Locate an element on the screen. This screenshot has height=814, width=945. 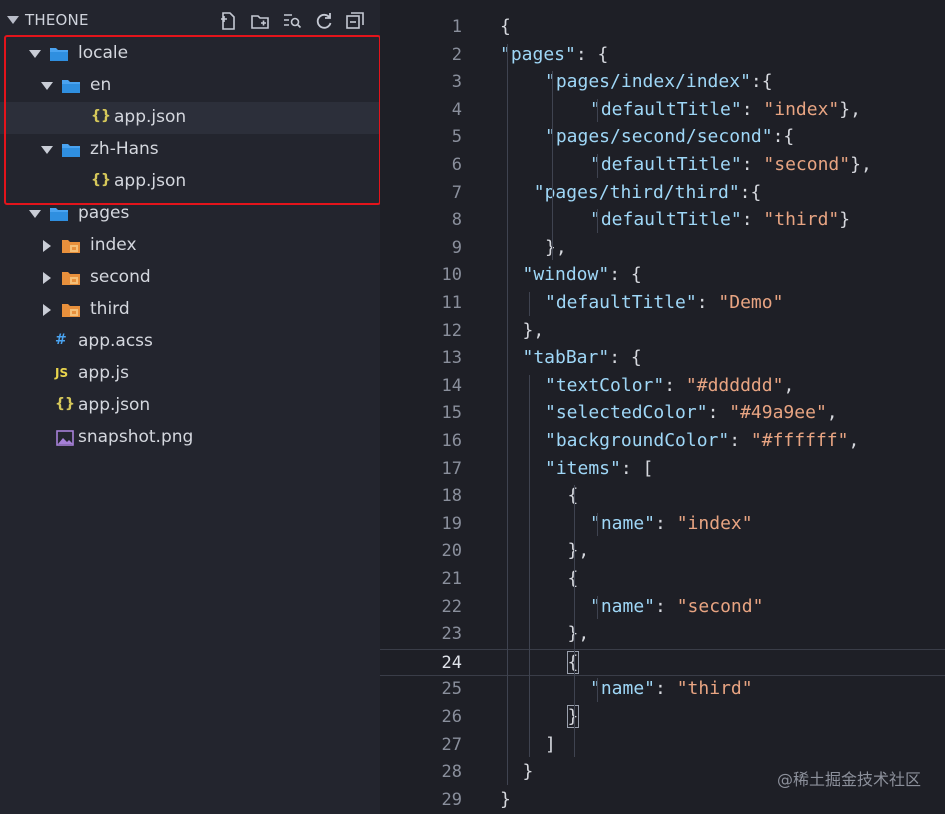
new-folder-icon is located at coordinates (260, 21).